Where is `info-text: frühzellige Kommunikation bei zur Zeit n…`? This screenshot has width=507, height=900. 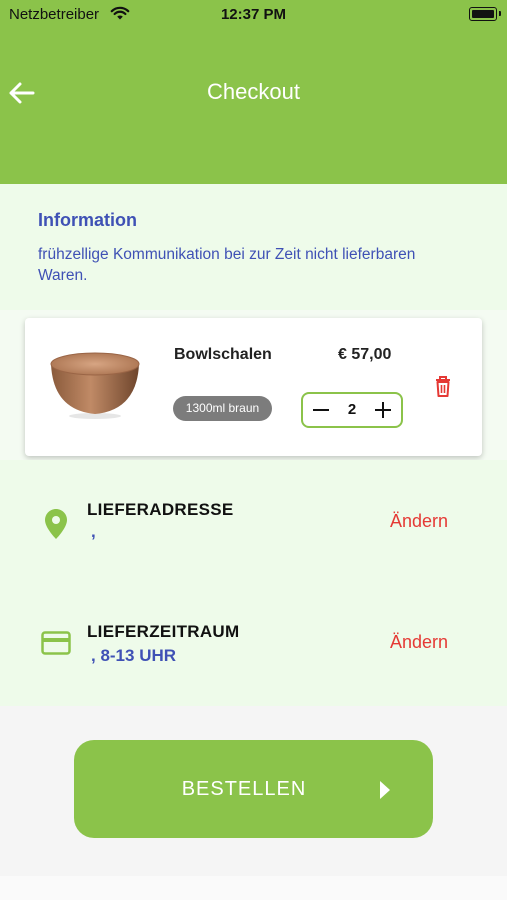 info-text: frühzellige Kommunikation bei zur Zeit n… is located at coordinates (227, 265).